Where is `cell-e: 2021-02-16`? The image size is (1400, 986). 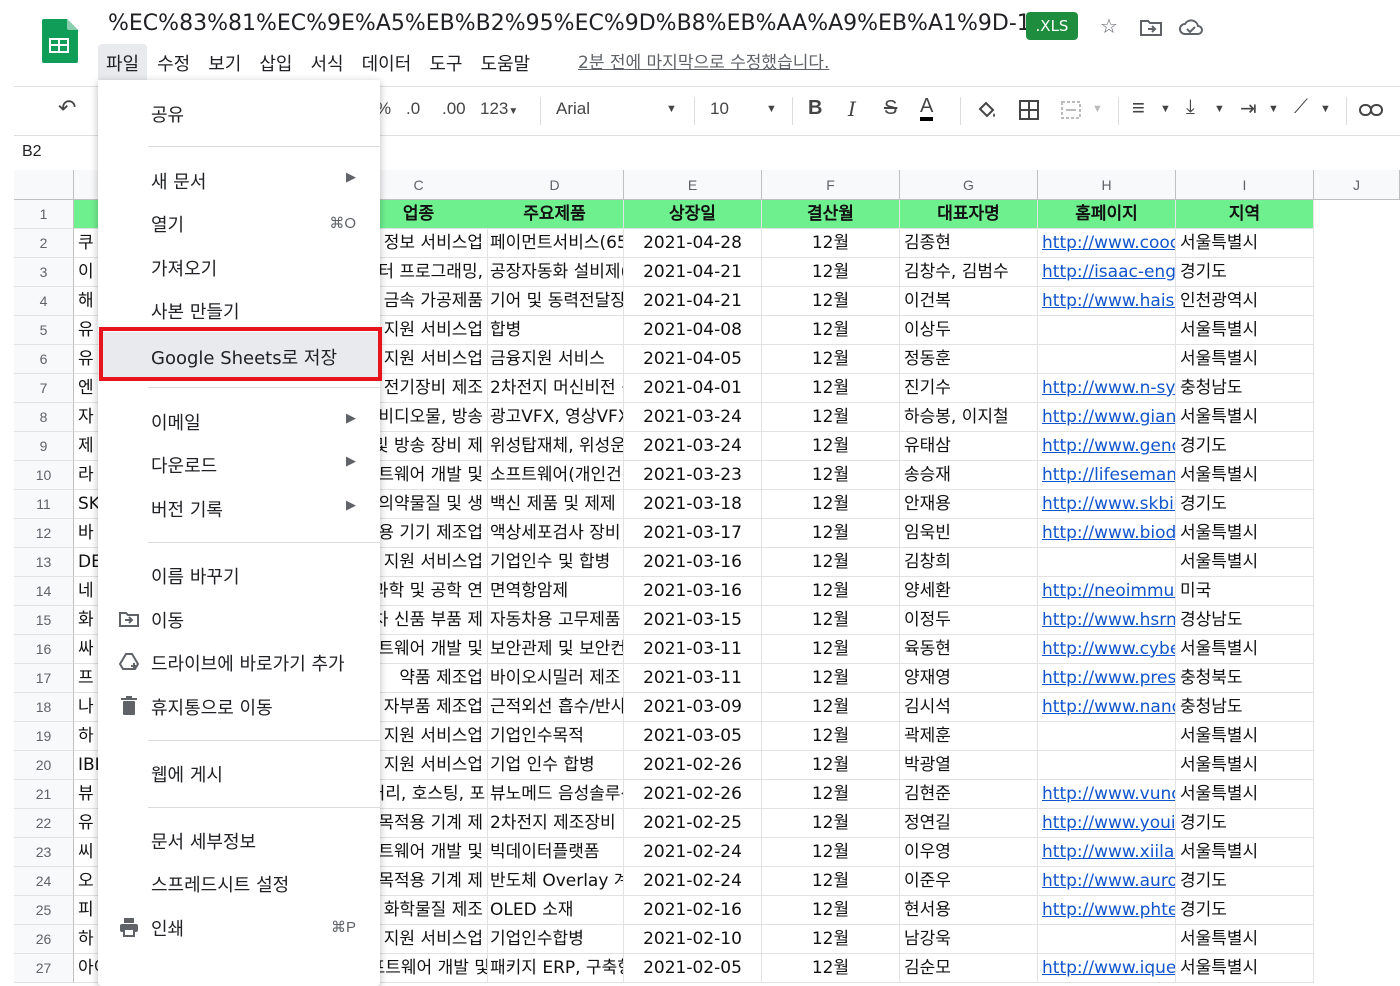
cell-e: 2021-02-16 is located at coordinates (693, 910).